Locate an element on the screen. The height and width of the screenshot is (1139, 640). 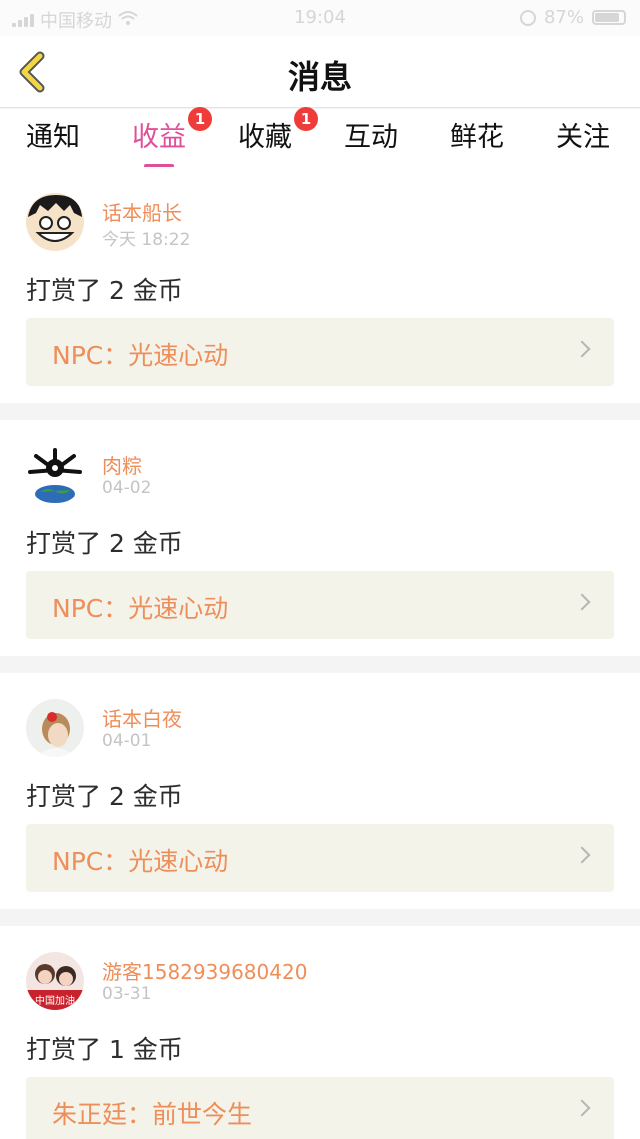
nav-header: 消息 is located at coordinates (320, 72).